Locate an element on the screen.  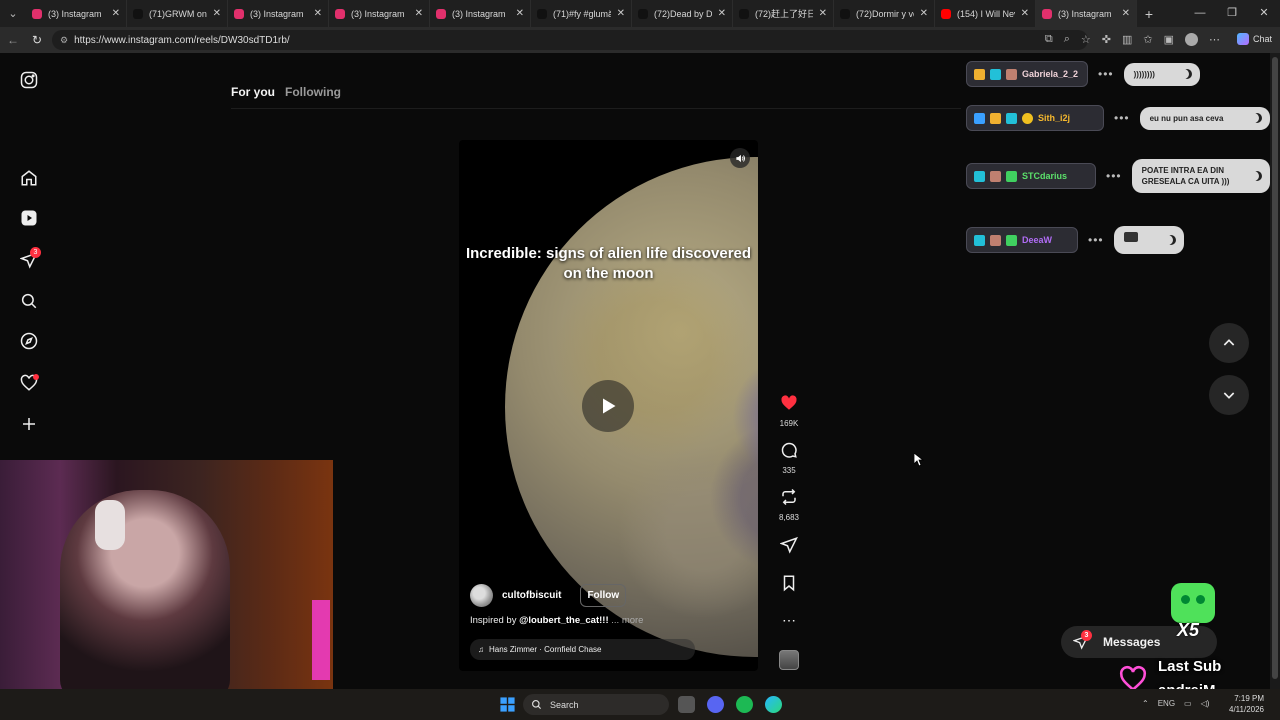
windows-start-icon is located at coordinates (507, 704).